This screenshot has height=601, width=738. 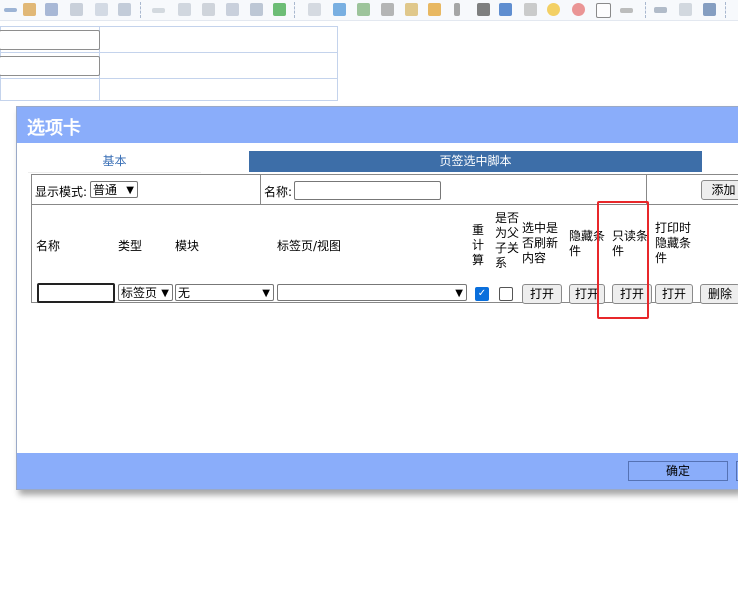 I want to click on background-form, so click(x=169, y=63).